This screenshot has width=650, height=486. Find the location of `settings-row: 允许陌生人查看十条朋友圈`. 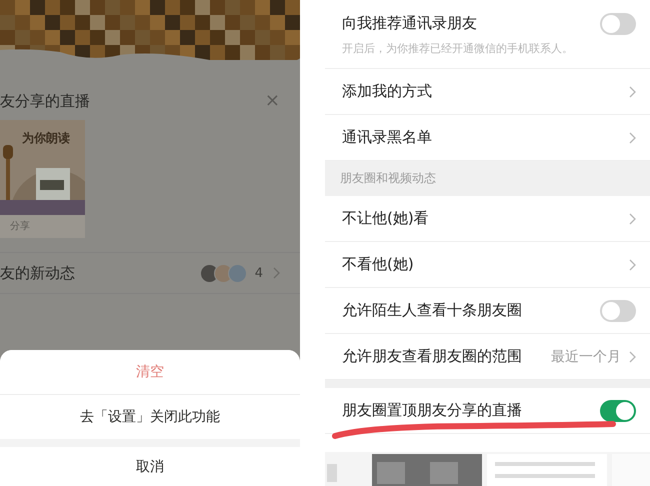

settings-row: 允许陌生人查看十条朋友圈 is located at coordinates (487, 311).